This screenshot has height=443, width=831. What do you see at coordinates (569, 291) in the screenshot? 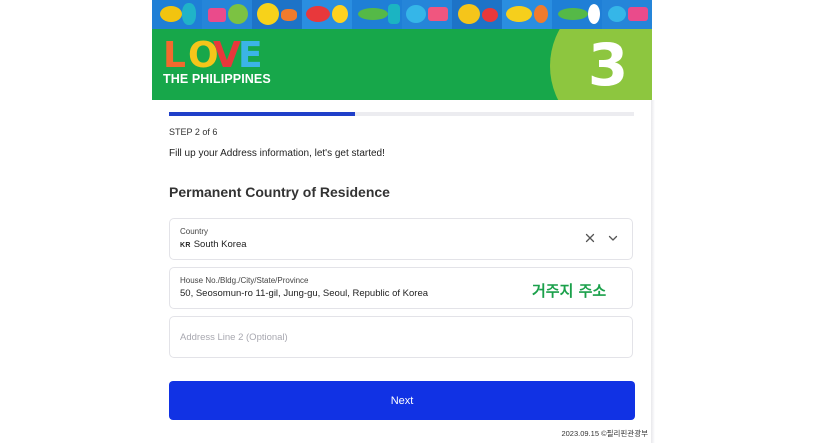
I see `annotation-residential-address: 거주지 주소` at bounding box center [569, 291].